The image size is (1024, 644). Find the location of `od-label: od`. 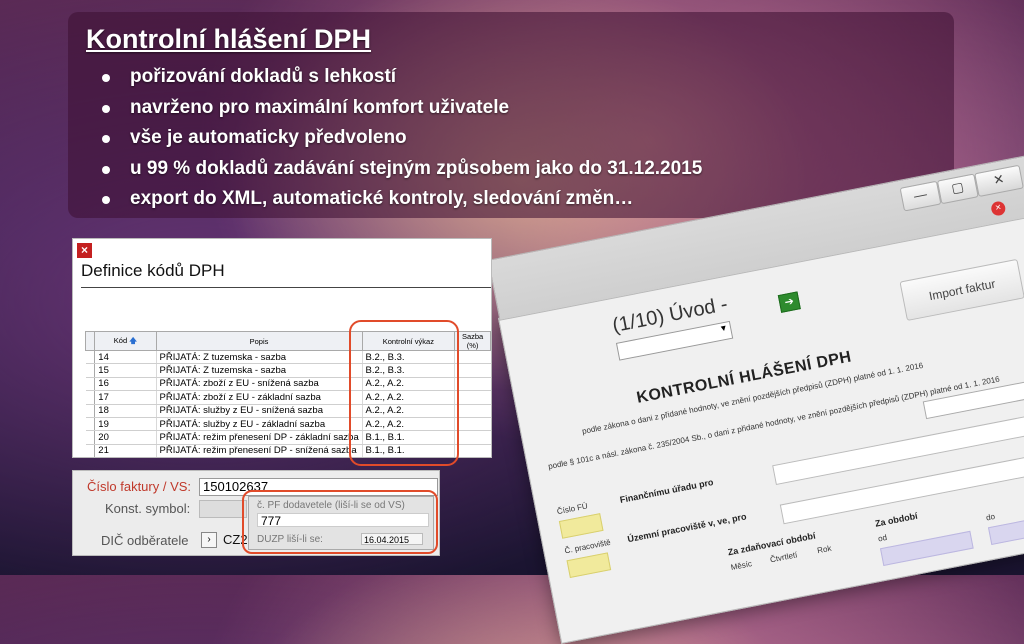

od-label: od is located at coordinates (882, 538).